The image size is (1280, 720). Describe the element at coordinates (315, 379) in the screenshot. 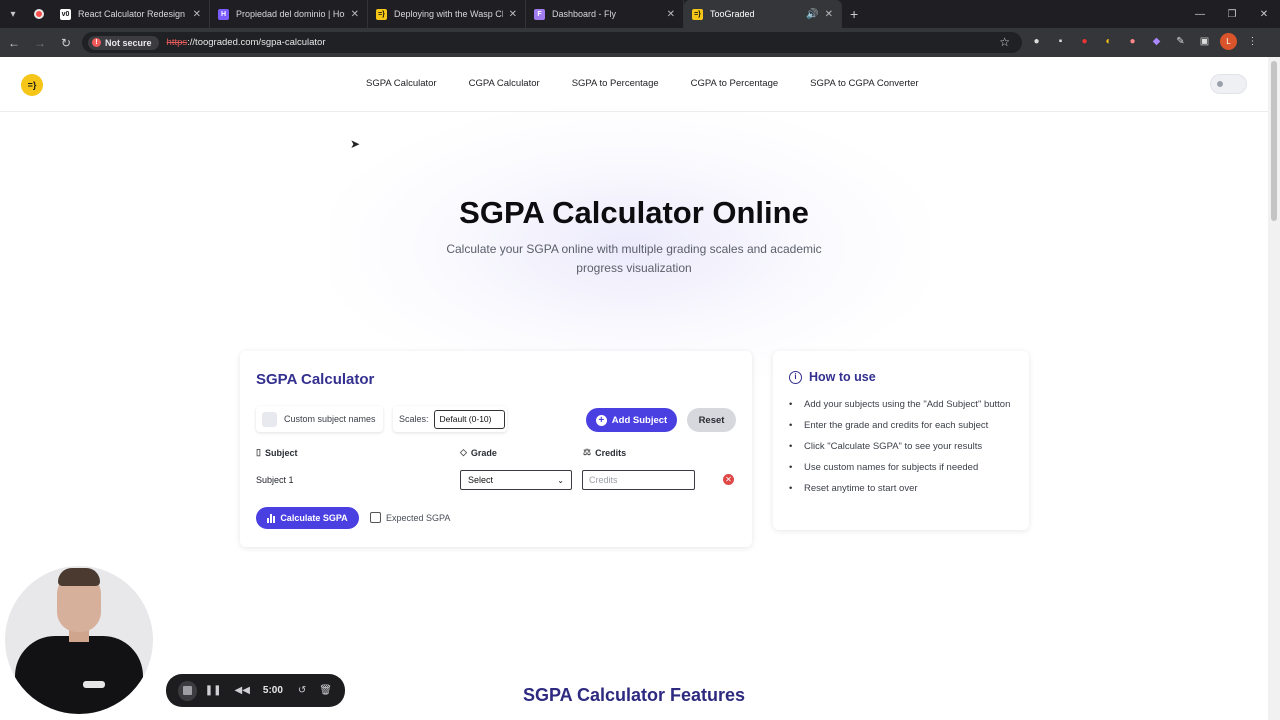

I see `calculator-title: SGPA Calculator` at that location.